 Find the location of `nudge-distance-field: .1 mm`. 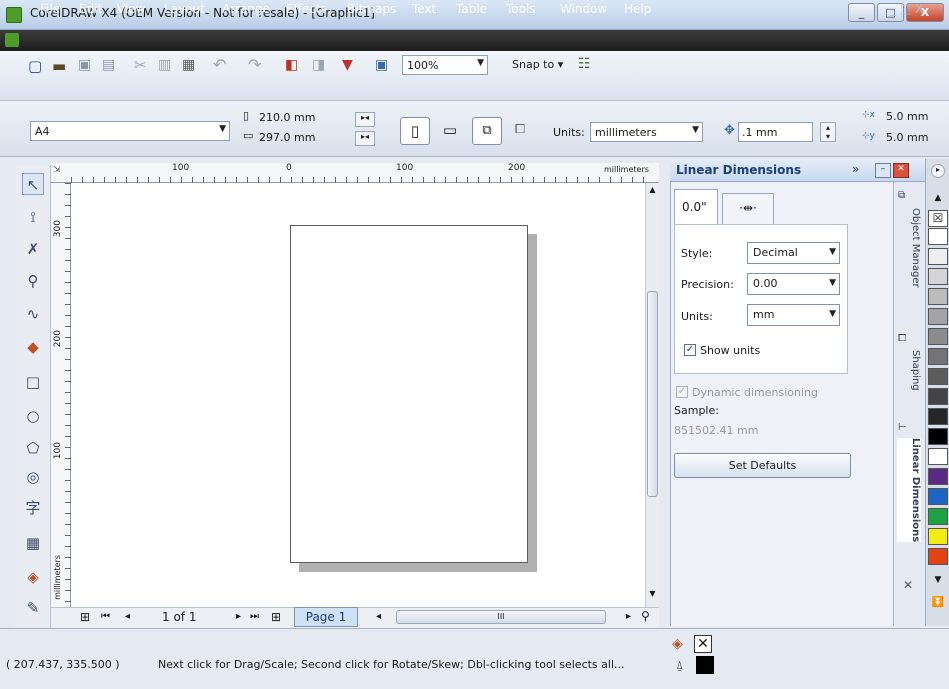

nudge-distance-field: .1 mm is located at coordinates (775, 132).